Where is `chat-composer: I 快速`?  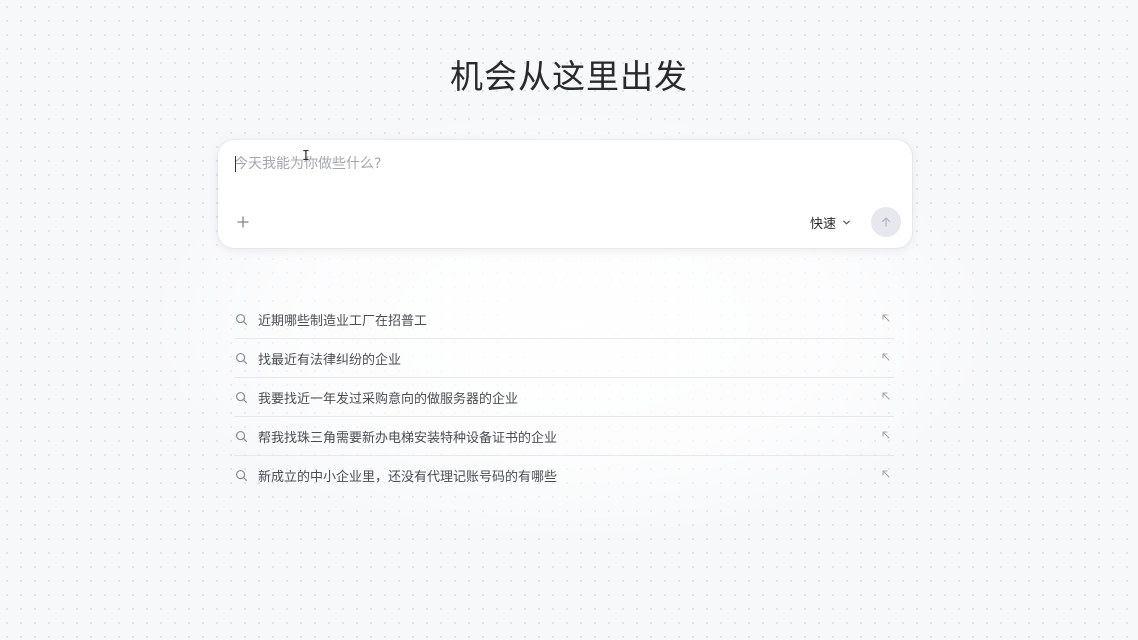
chat-composer: I 快速 is located at coordinates (565, 194).